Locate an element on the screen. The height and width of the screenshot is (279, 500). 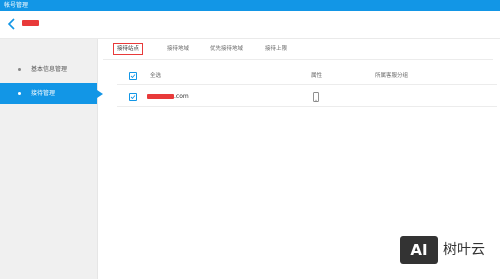
sidebar-item-reception: 接待管理 is located at coordinates (51, 93).